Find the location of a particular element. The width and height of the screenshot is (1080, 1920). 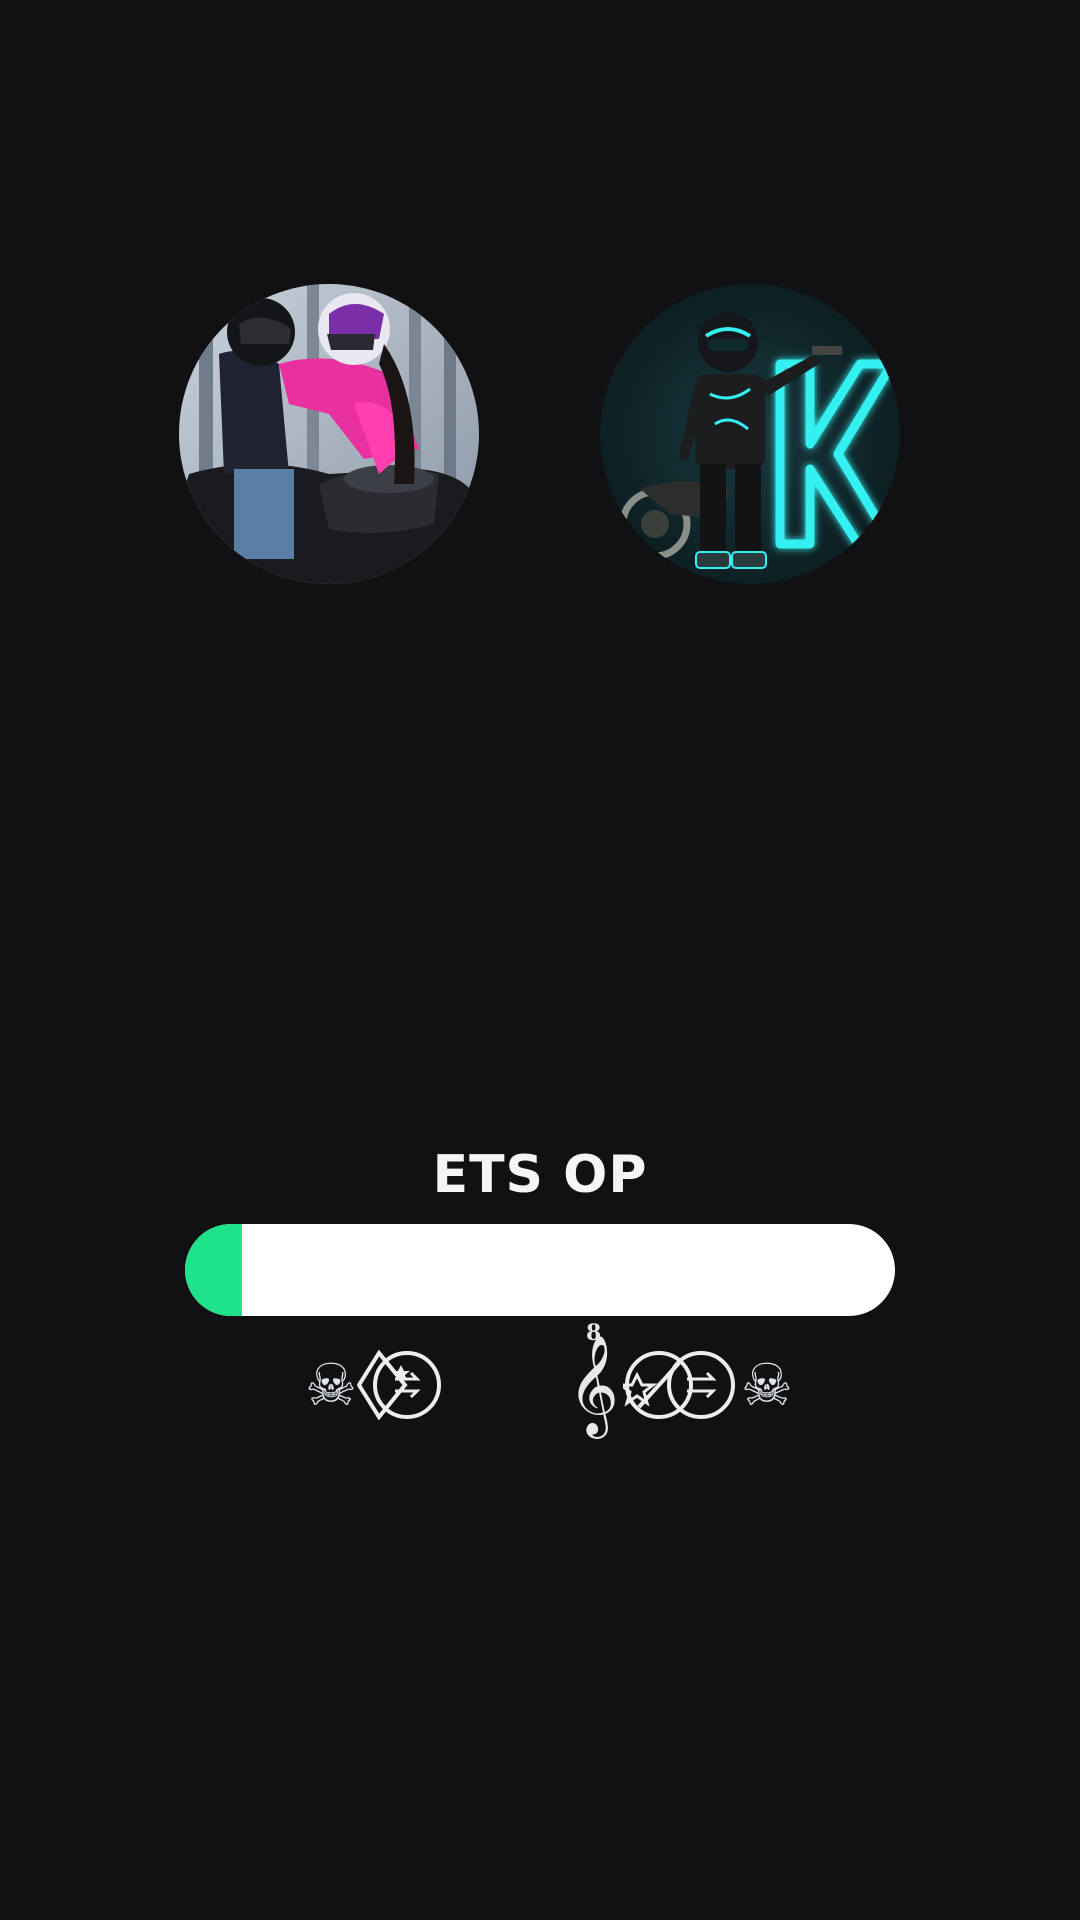

avatar-couple-image is located at coordinates (329, 434).